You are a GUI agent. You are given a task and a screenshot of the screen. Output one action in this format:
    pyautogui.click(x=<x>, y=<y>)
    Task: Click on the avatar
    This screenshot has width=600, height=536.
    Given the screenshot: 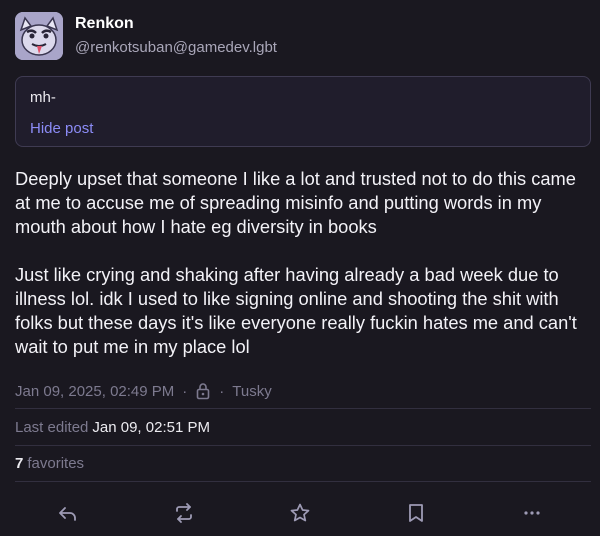 What is the action you would take?
    pyautogui.click(x=39, y=36)
    